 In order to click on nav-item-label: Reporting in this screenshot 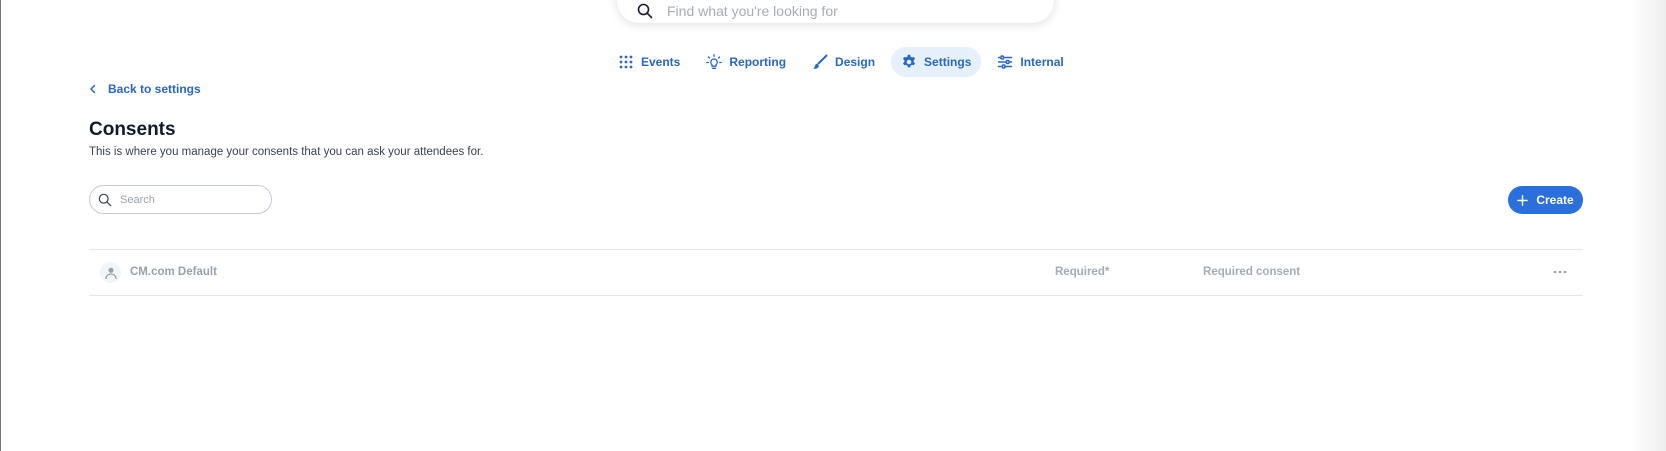, I will do `click(758, 62)`.